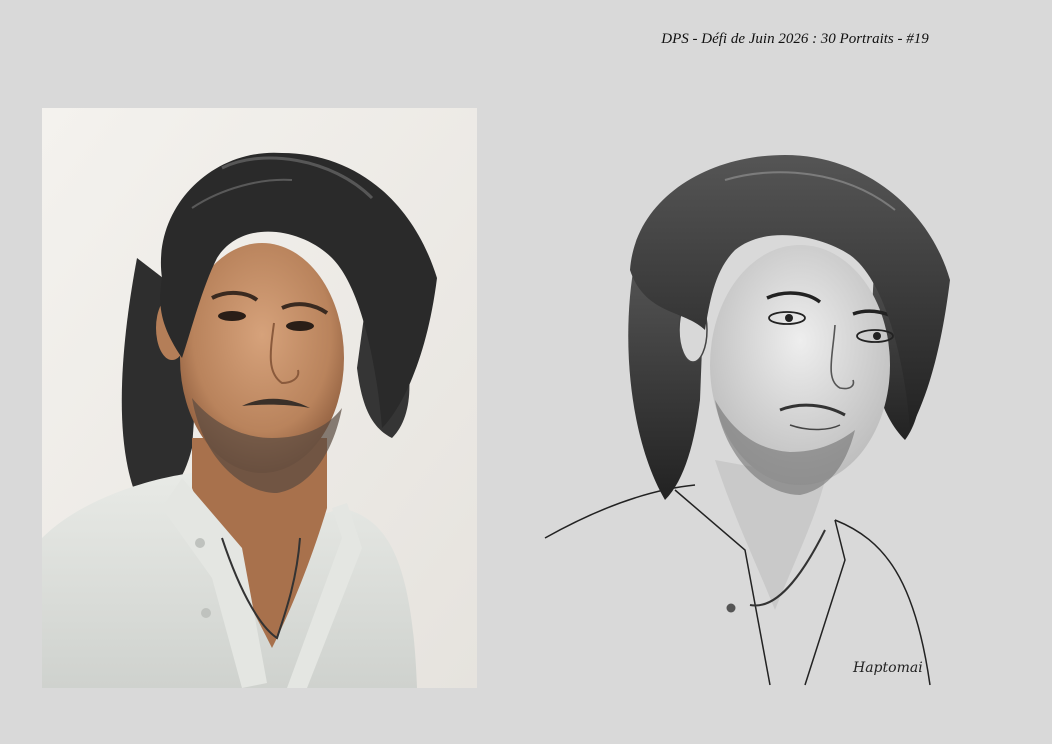 This screenshot has width=1052, height=744. What do you see at coordinates (888, 668) in the screenshot?
I see `artist-signature: Haptomai` at bounding box center [888, 668].